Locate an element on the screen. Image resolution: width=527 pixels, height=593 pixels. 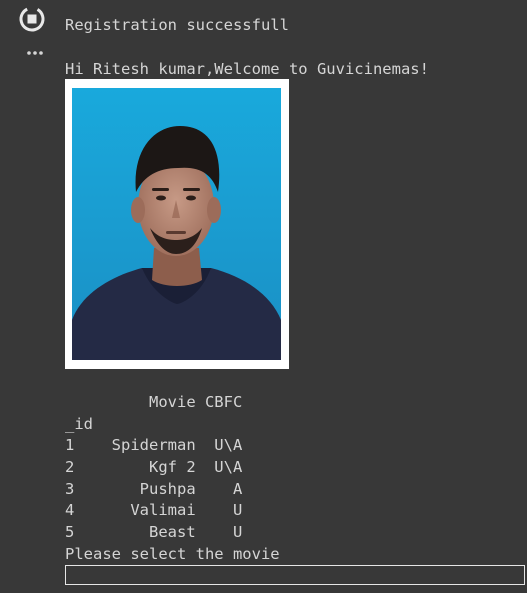
table-row: 5 Beast U is located at coordinates (154, 532).